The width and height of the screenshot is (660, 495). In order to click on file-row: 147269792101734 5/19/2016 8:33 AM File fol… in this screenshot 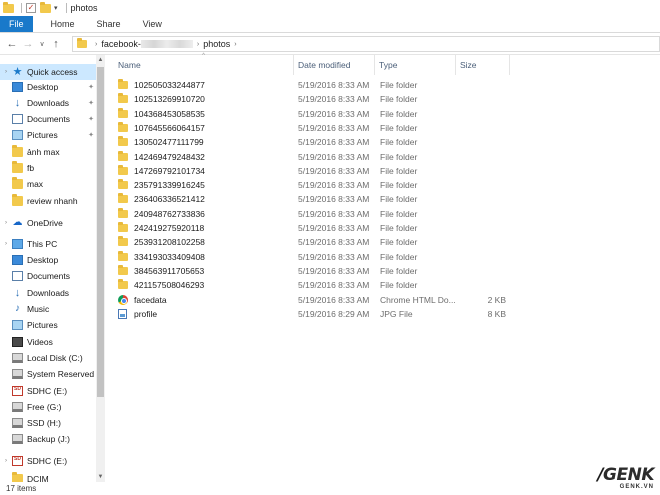, I will do `click(318, 171)`.